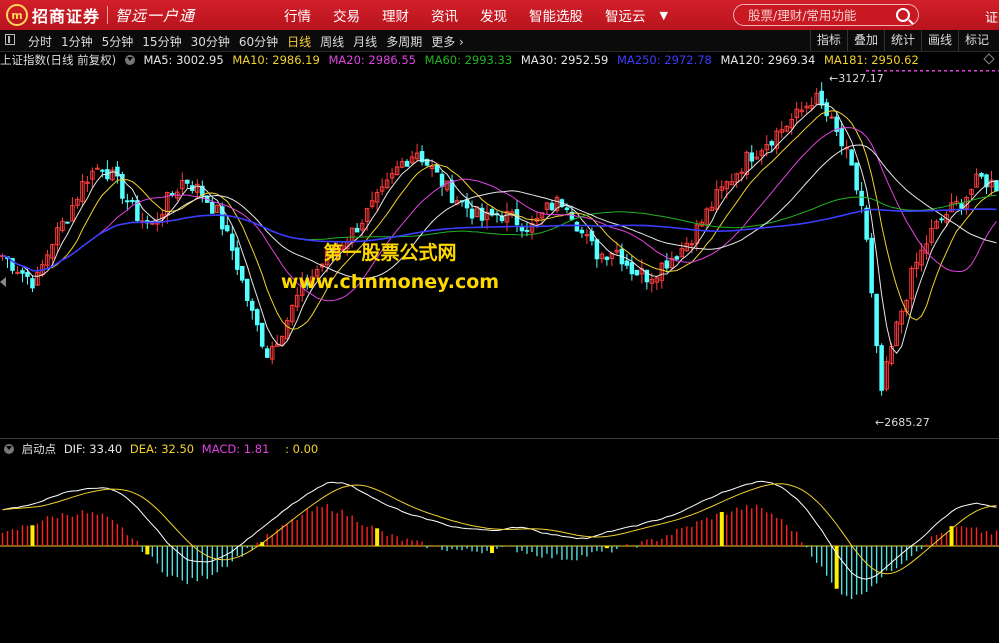  I want to click on expand-icon, so click(989, 59).